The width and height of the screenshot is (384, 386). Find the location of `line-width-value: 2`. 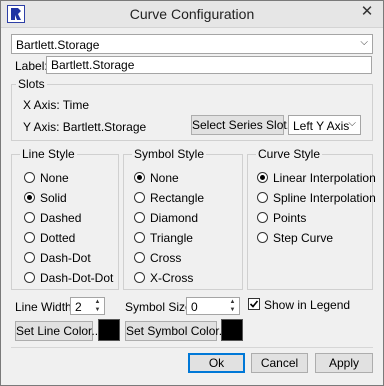

line-width-value: 2 is located at coordinates (78, 307).